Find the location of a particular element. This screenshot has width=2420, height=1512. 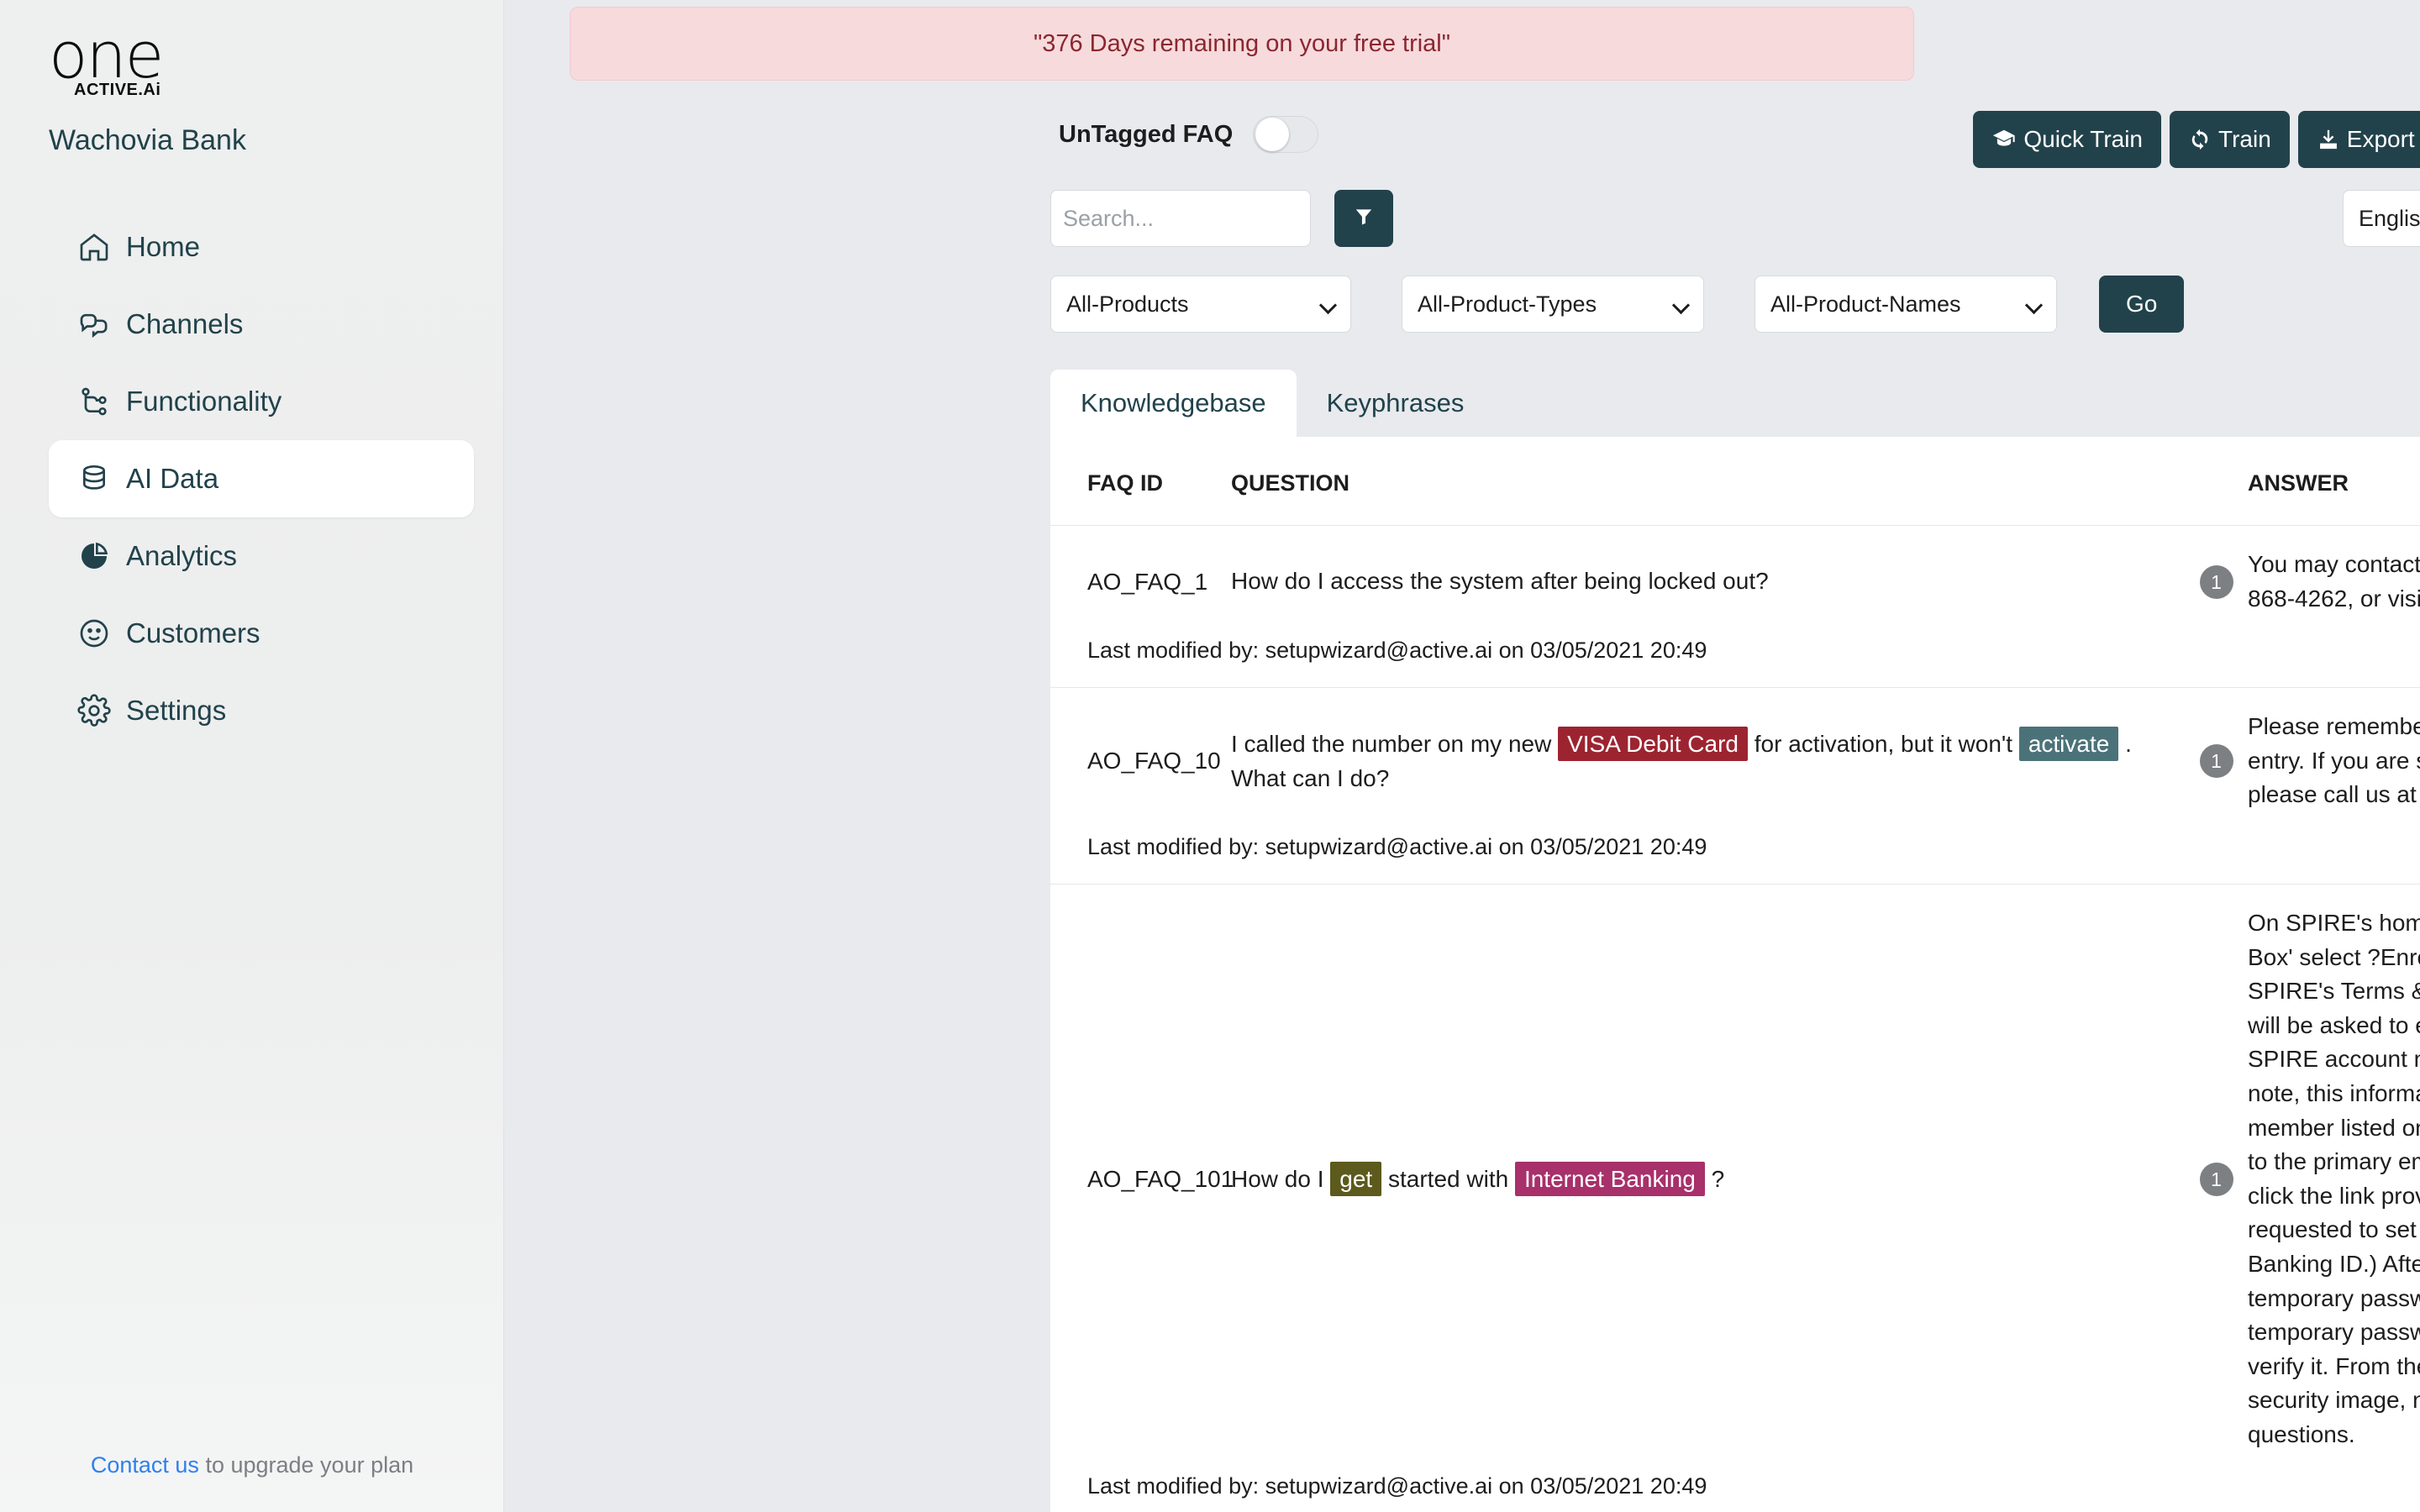

search-box: ✖ is located at coordinates (1218, 218).